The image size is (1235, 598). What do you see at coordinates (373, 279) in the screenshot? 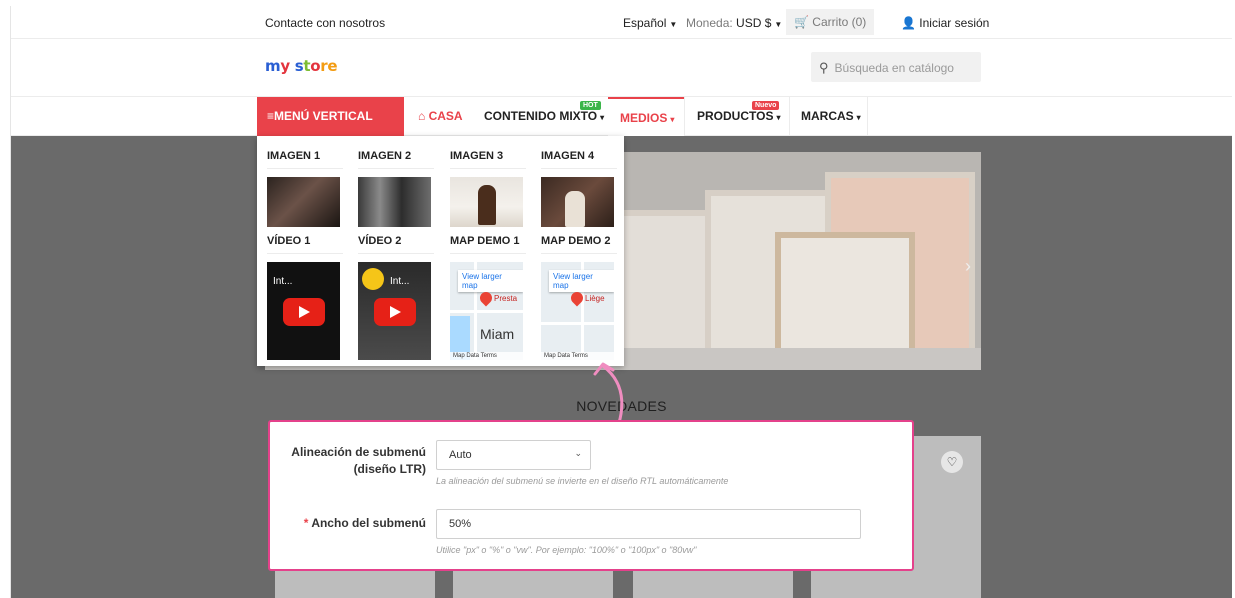
I see `channel-avatar` at bounding box center [373, 279].